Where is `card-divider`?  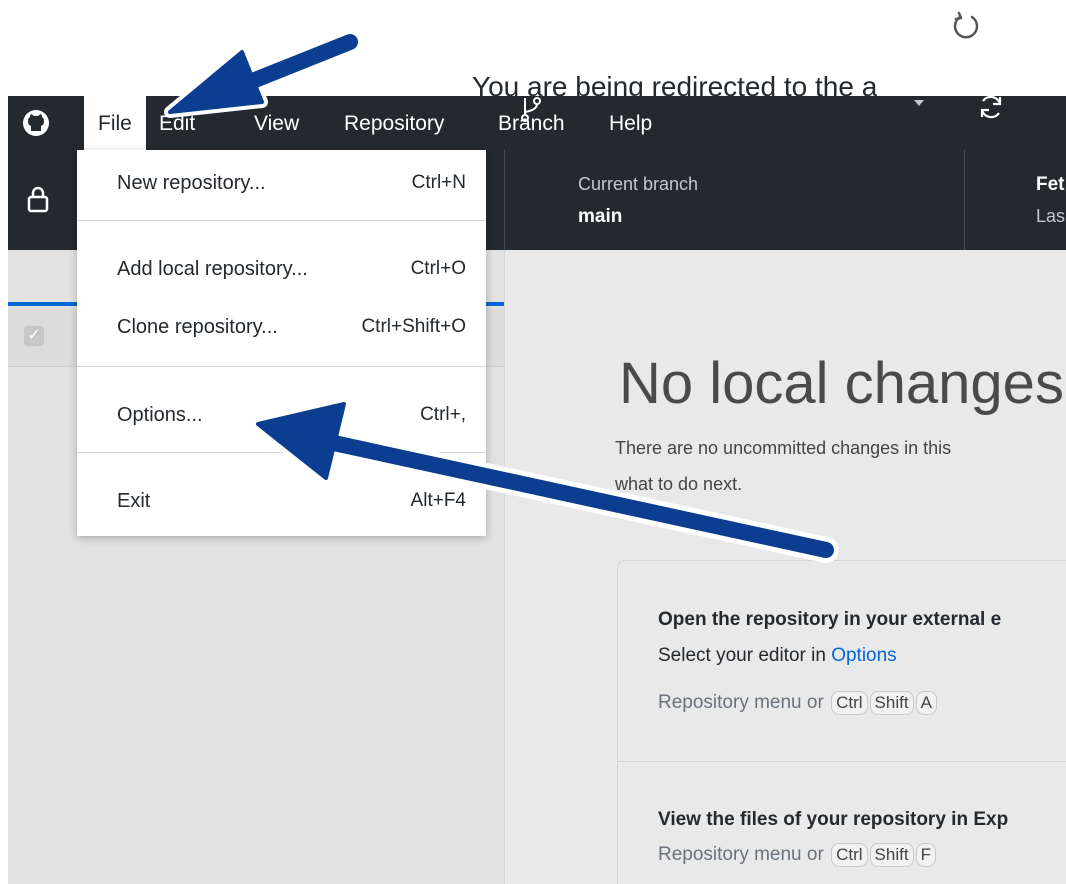 card-divider is located at coordinates (842, 761).